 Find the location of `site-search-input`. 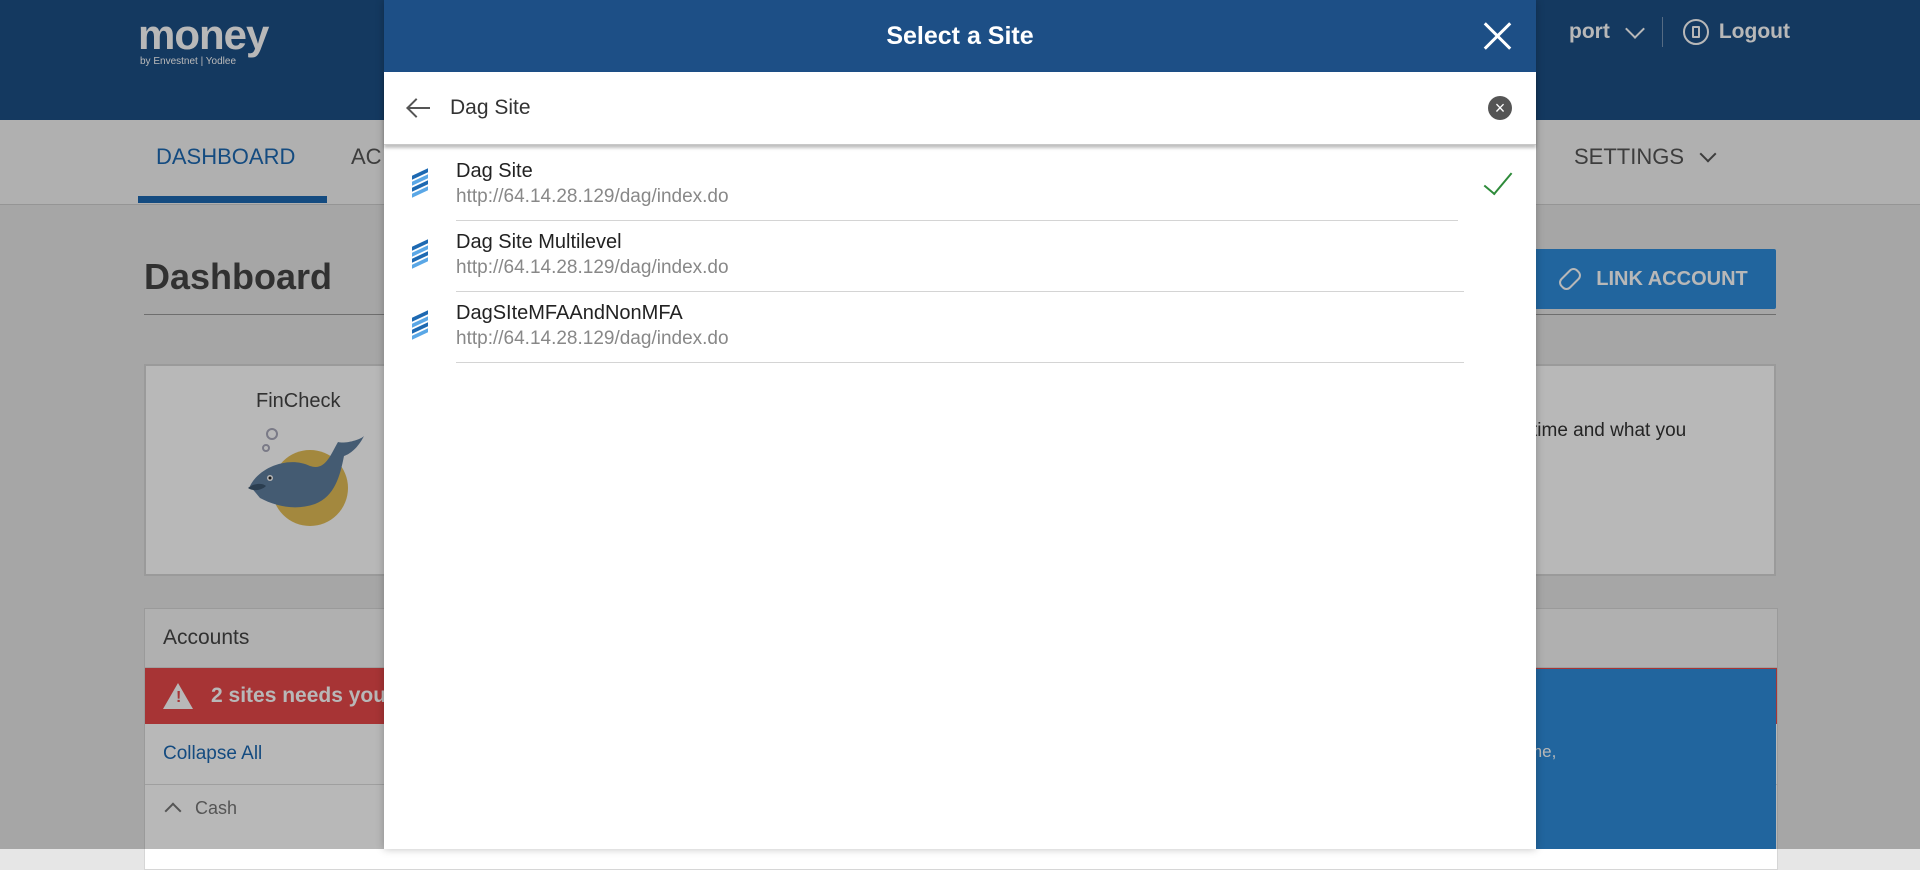

site-search-input is located at coordinates (950, 108).